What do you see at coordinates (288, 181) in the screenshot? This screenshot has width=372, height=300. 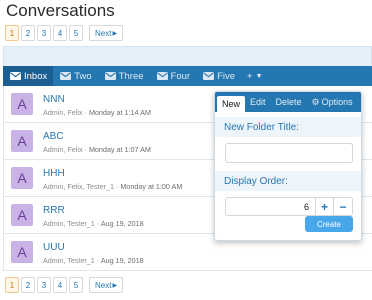 I see `display-order-label: Display Order:` at bounding box center [288, 181].